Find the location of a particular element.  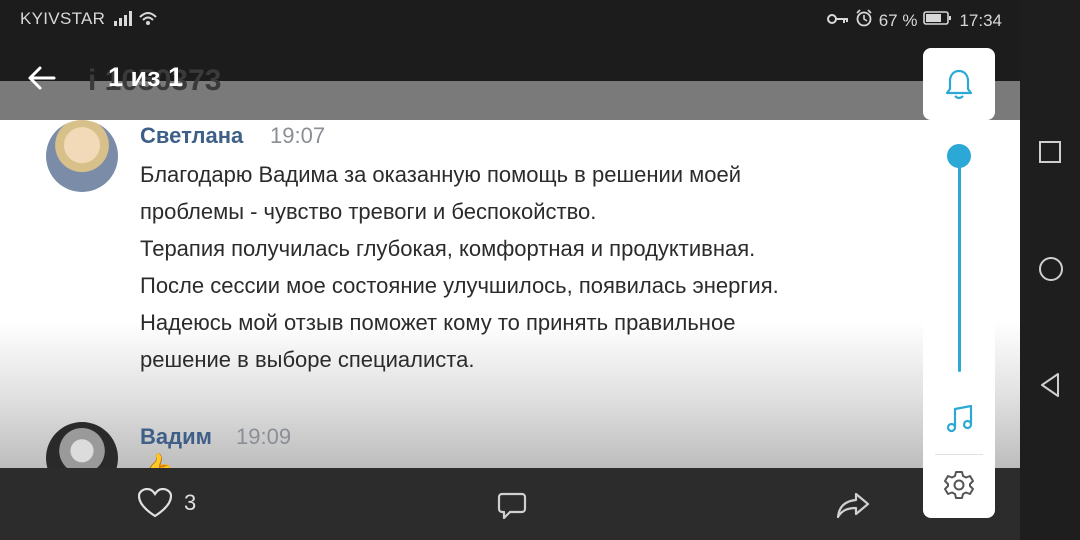

music-note-icon is located at coordinates (959, 418).